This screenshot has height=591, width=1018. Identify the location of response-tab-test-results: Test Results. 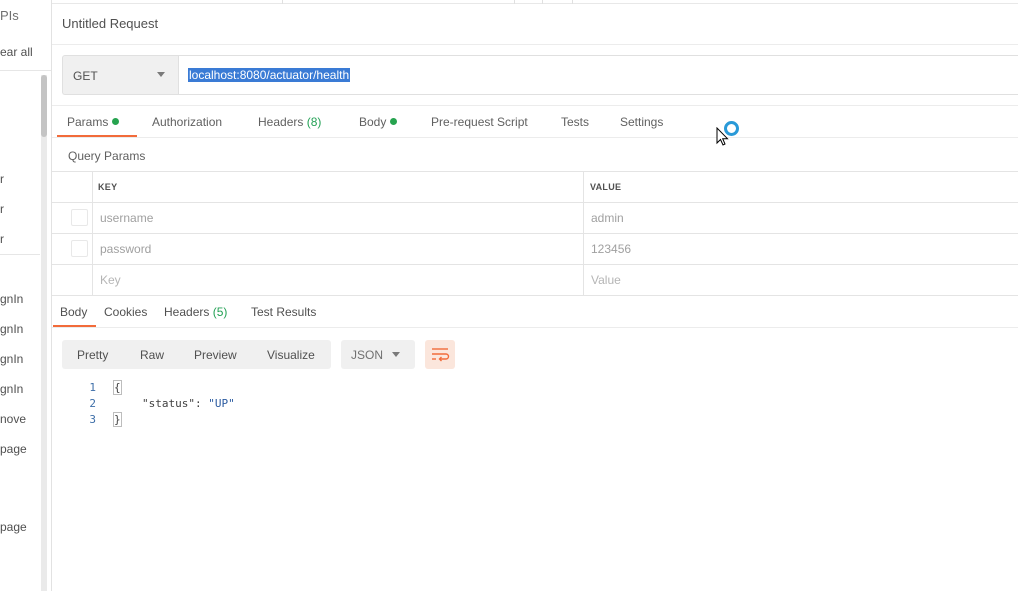
(283, 312).